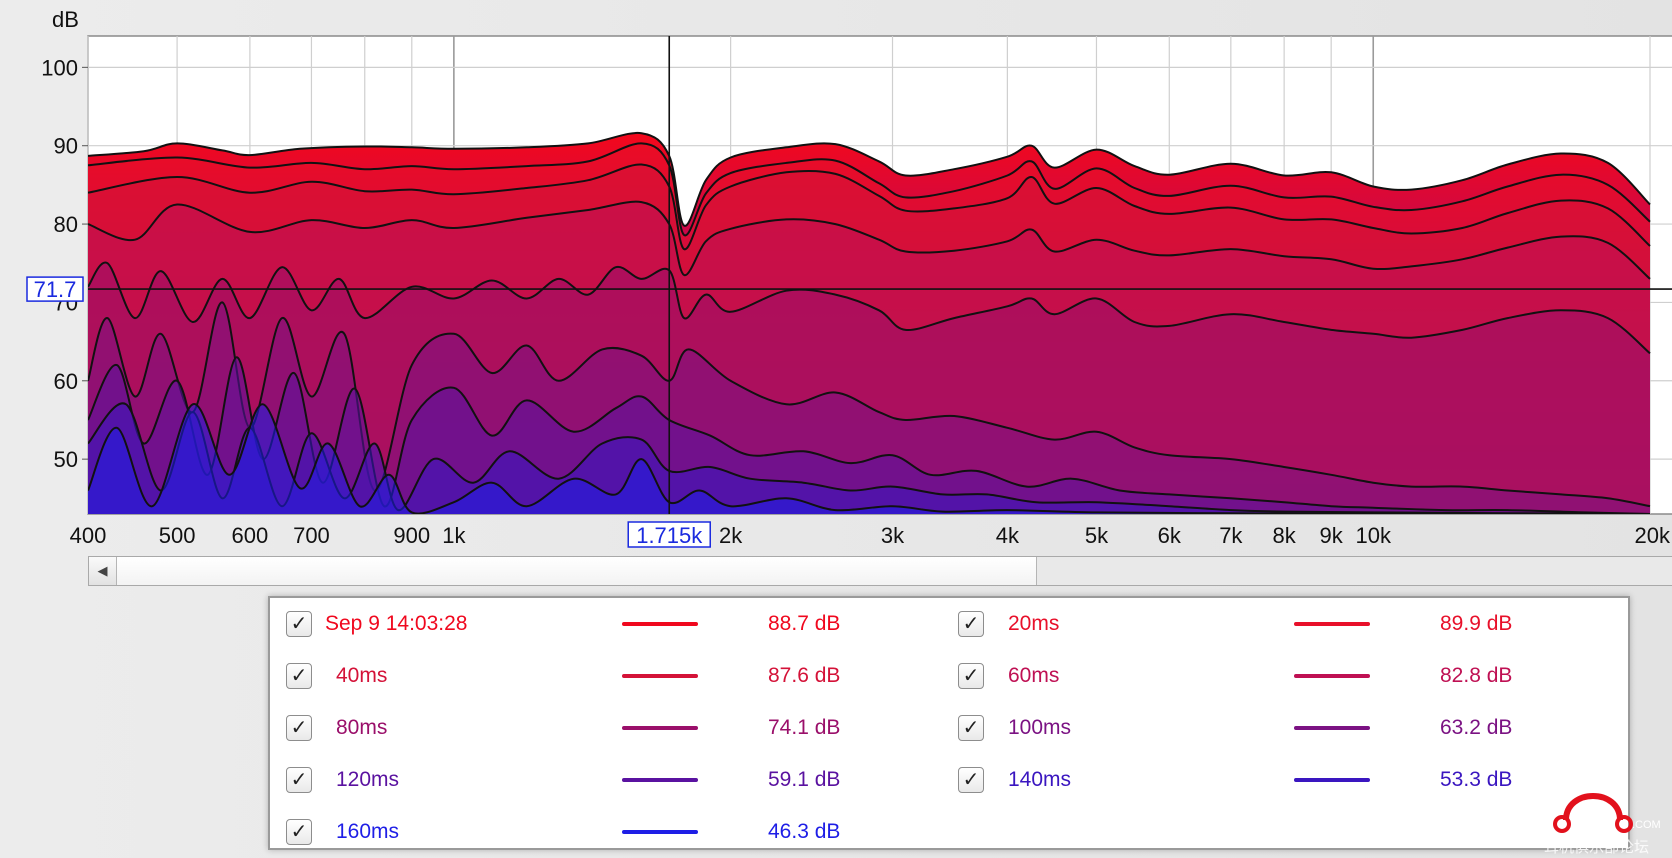  I want to click on legend-value: 88.7 dB, so click(804, 623).